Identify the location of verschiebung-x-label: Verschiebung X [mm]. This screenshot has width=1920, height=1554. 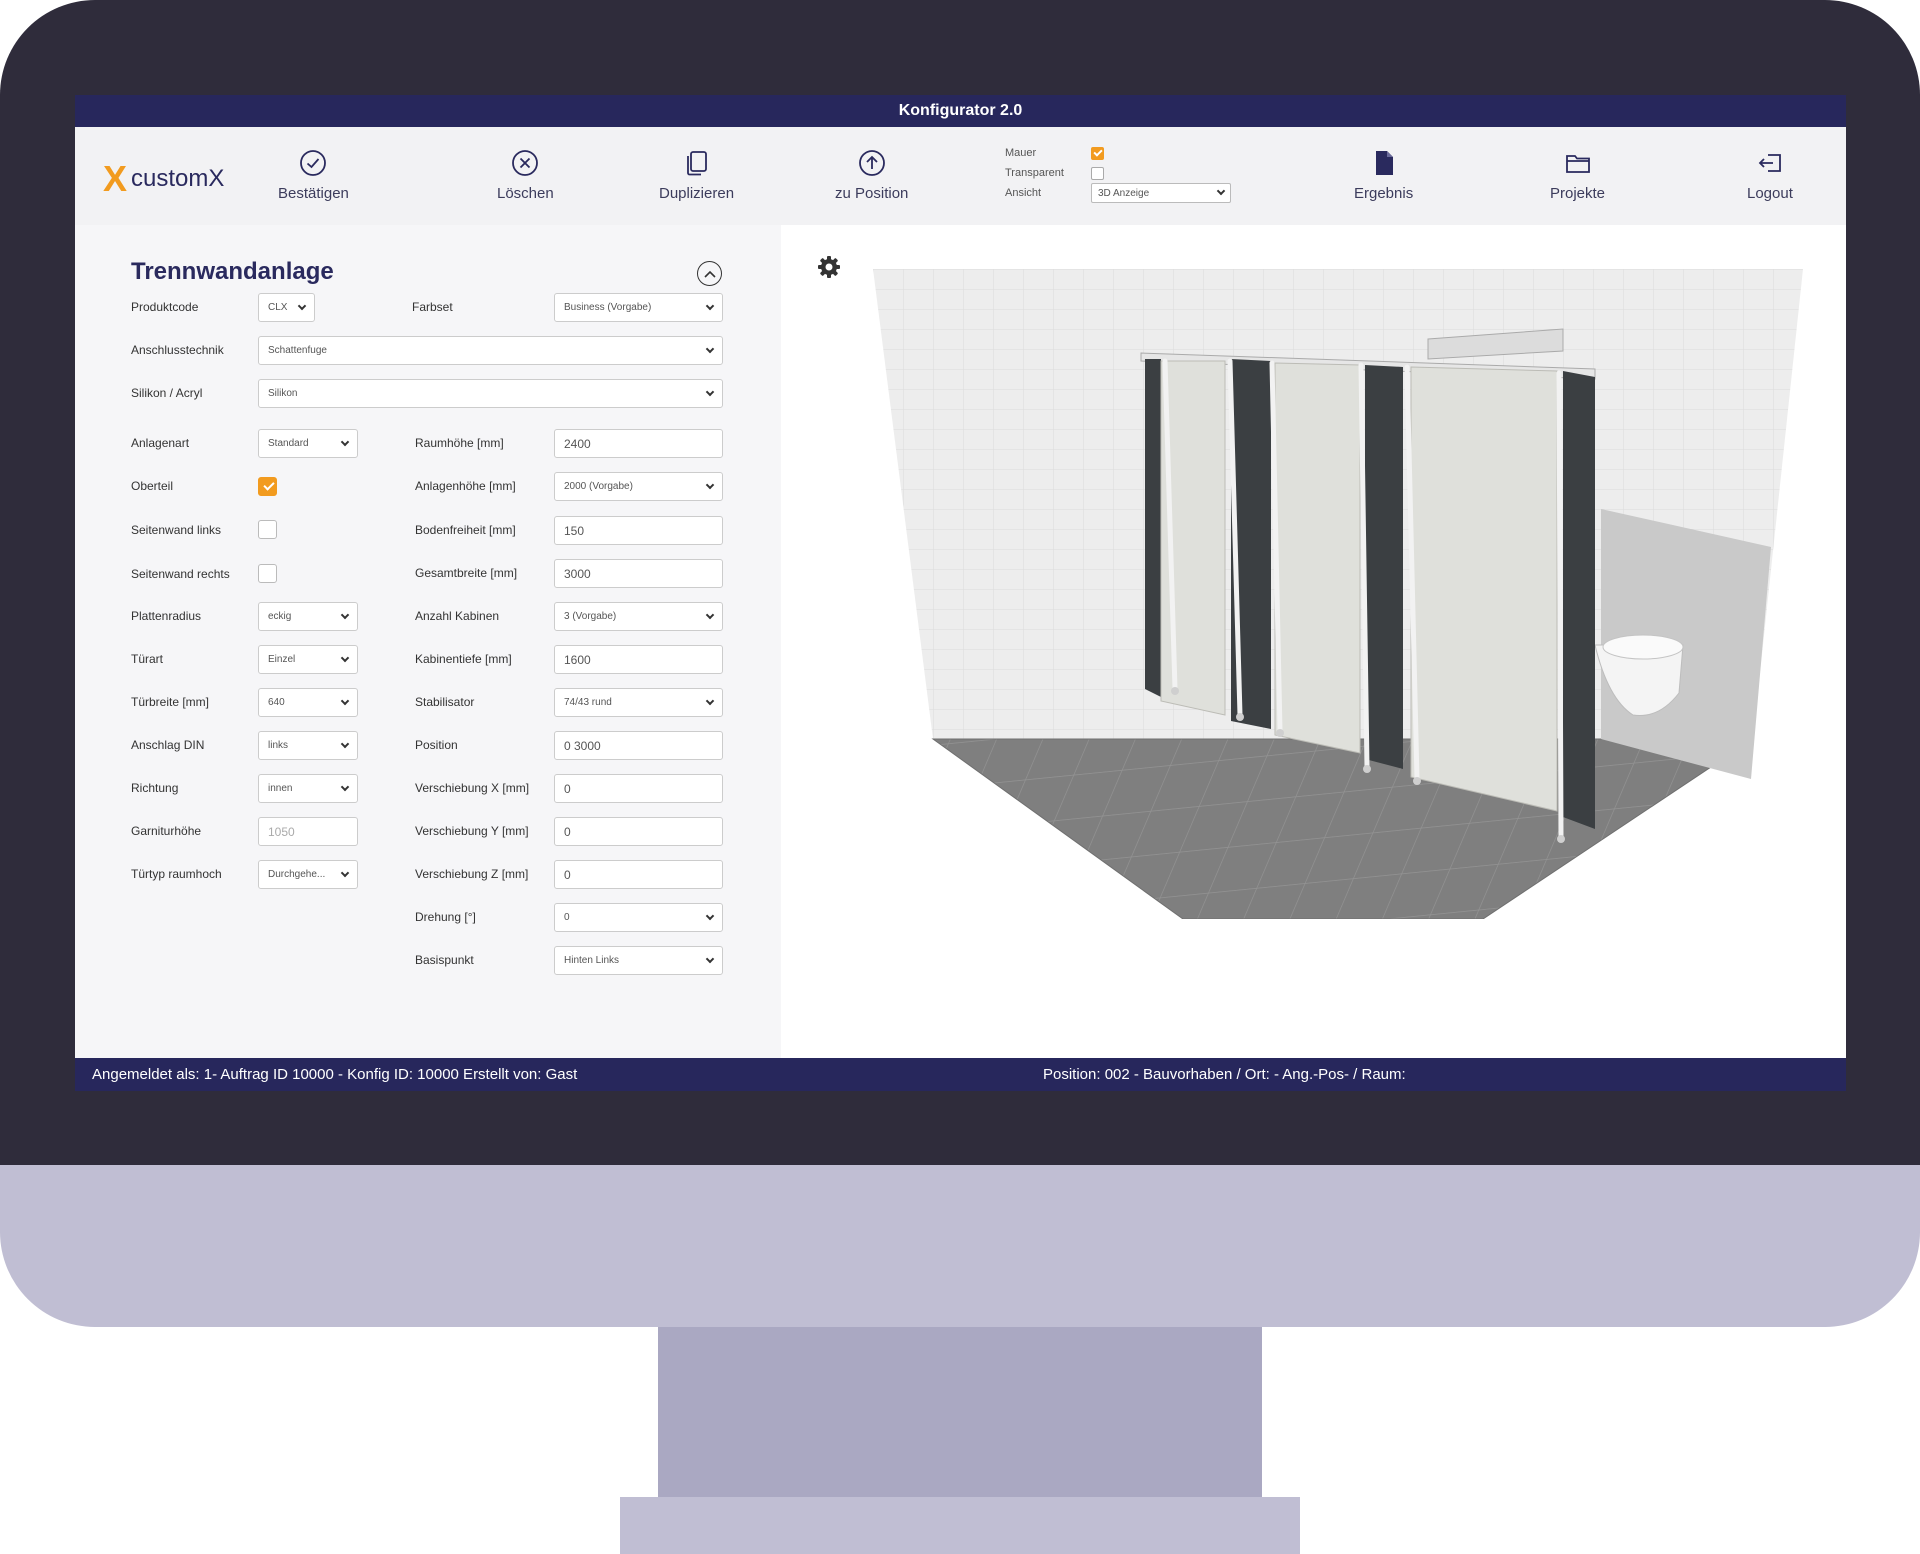
(472, 788).